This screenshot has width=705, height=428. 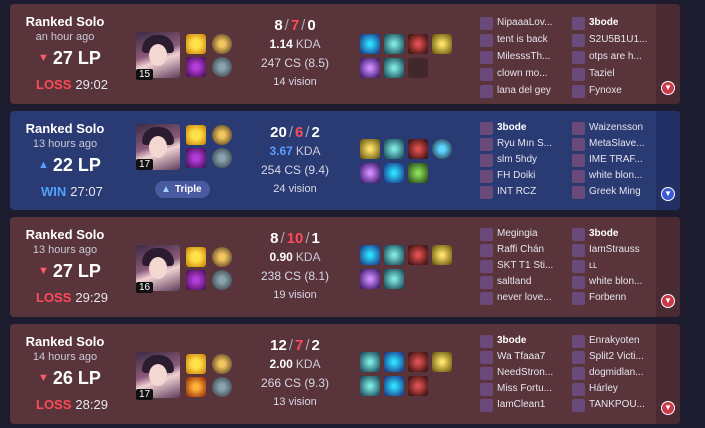 I want to click on player-blue-2: Wa Tfaaa7, so click(x=512, y=358).